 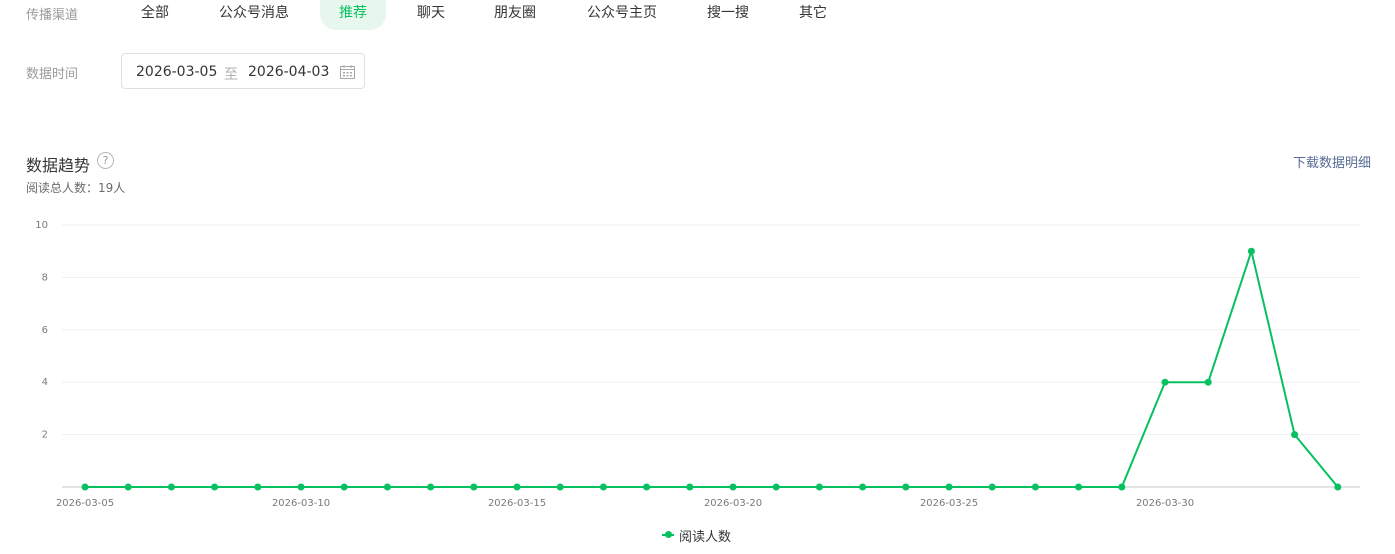 What do you see at coordinates (45, 435) in the screenshot?
I see `y-tick-label: 2` at bounding box center [45, 435].